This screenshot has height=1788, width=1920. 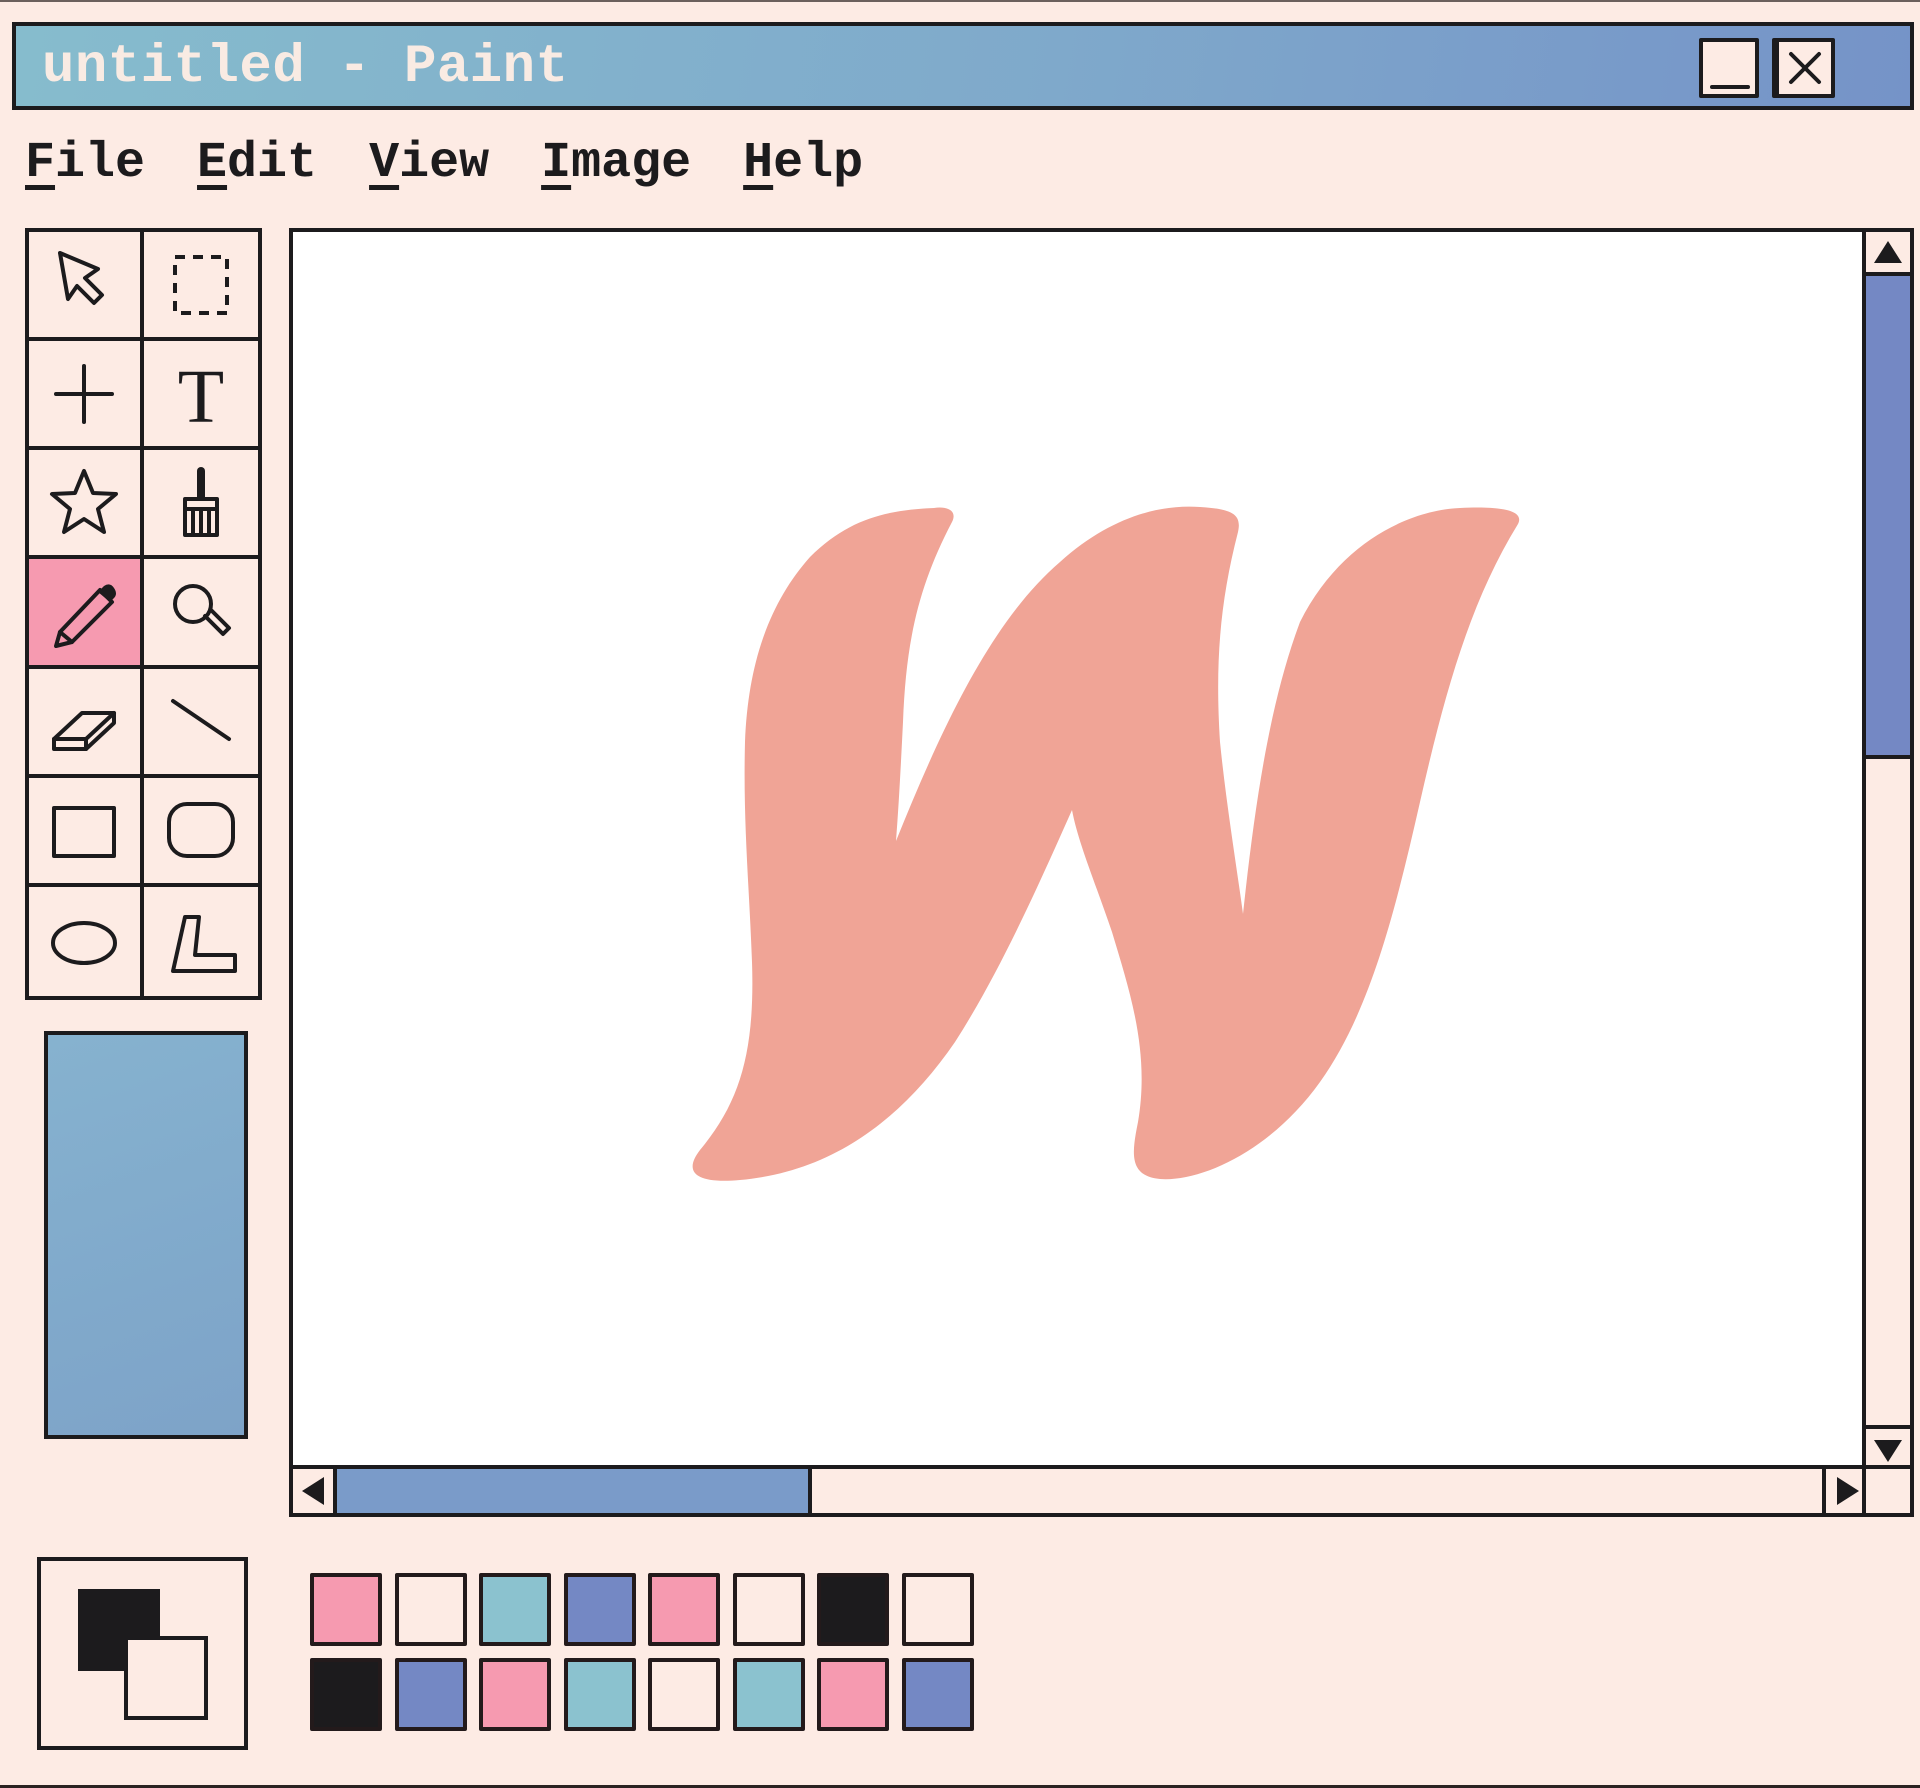 What do you see at coordinates (81, 277) in the screenshot?
I see `arrow-cursor-icon` at bounding box center [81, 277].